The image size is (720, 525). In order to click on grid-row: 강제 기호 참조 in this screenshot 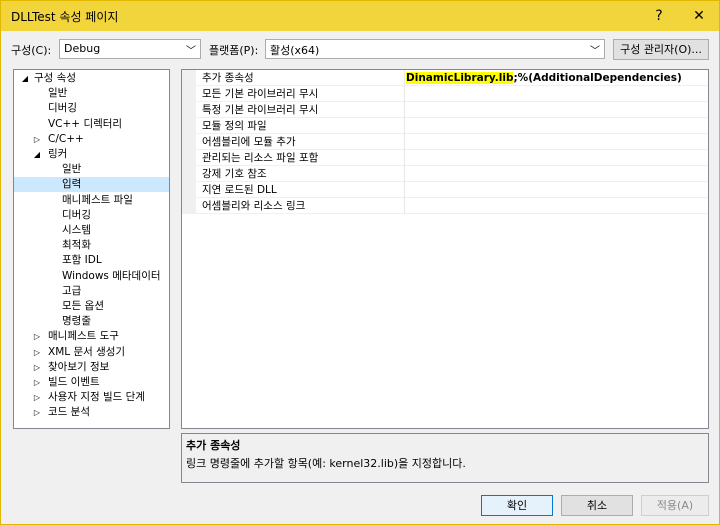, I will do `click(445, 174)`.